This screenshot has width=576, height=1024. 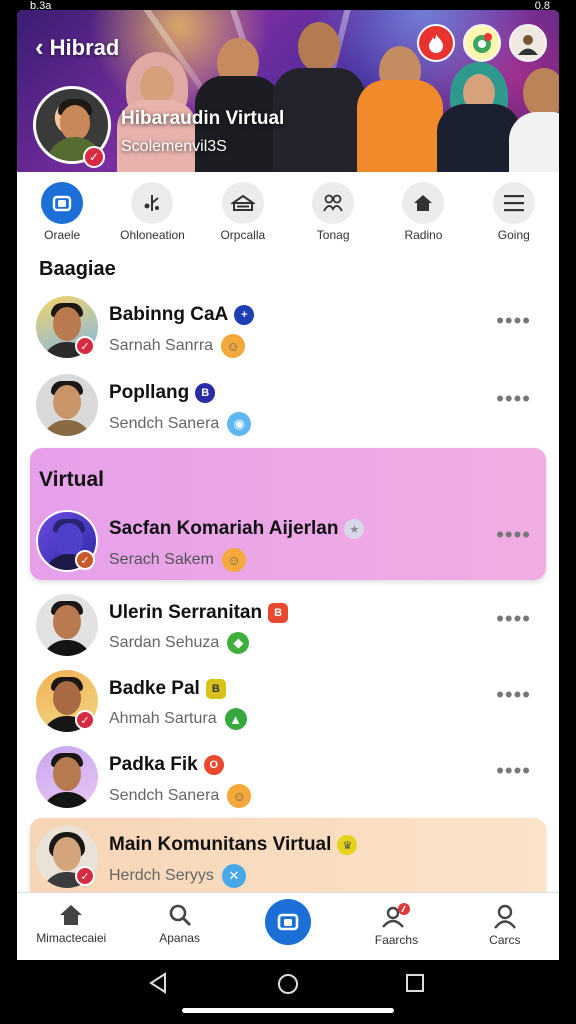 I want to click on profile-name: Hibaraudin Virtual, so click(x=203, y=118).